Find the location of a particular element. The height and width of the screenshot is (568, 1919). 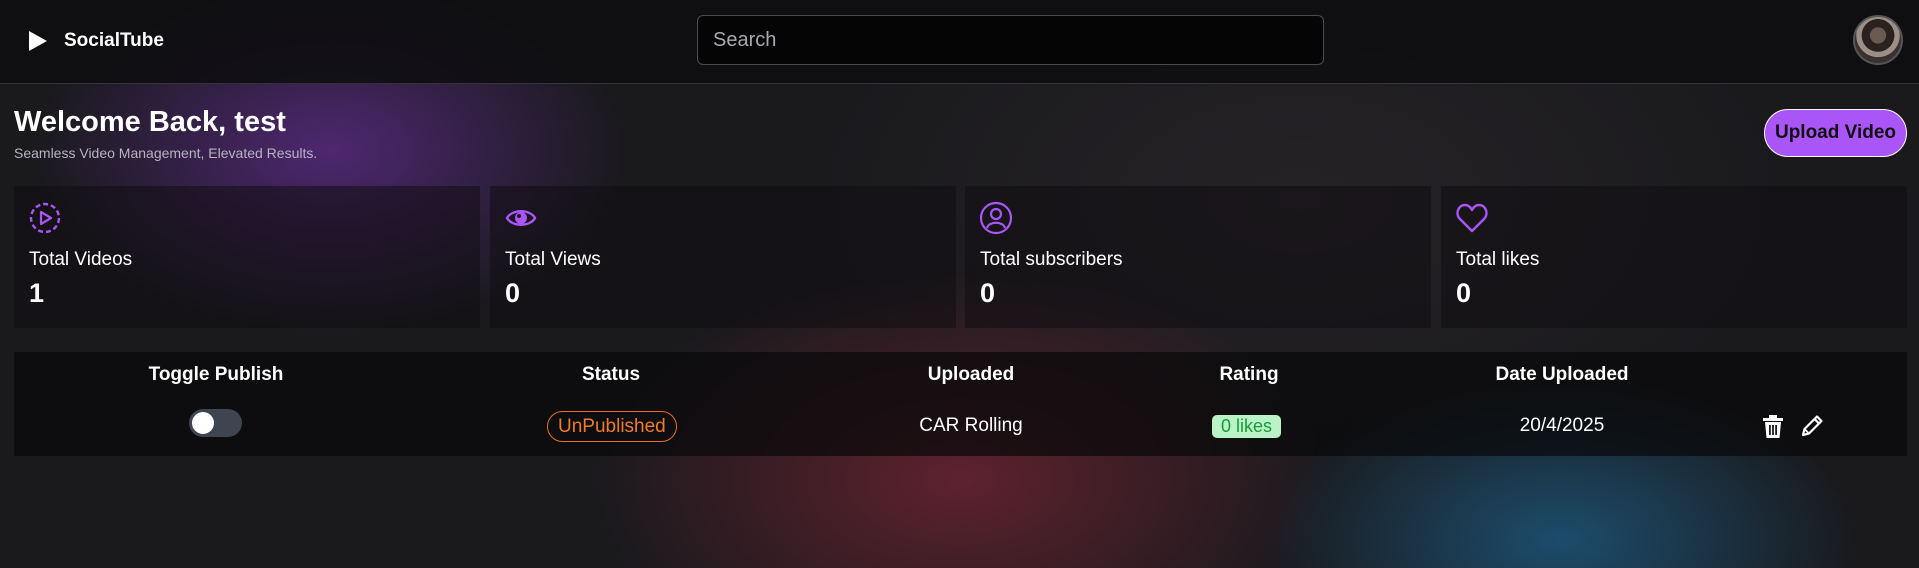

column-header-status: Status is located at coordinates (611, 374).